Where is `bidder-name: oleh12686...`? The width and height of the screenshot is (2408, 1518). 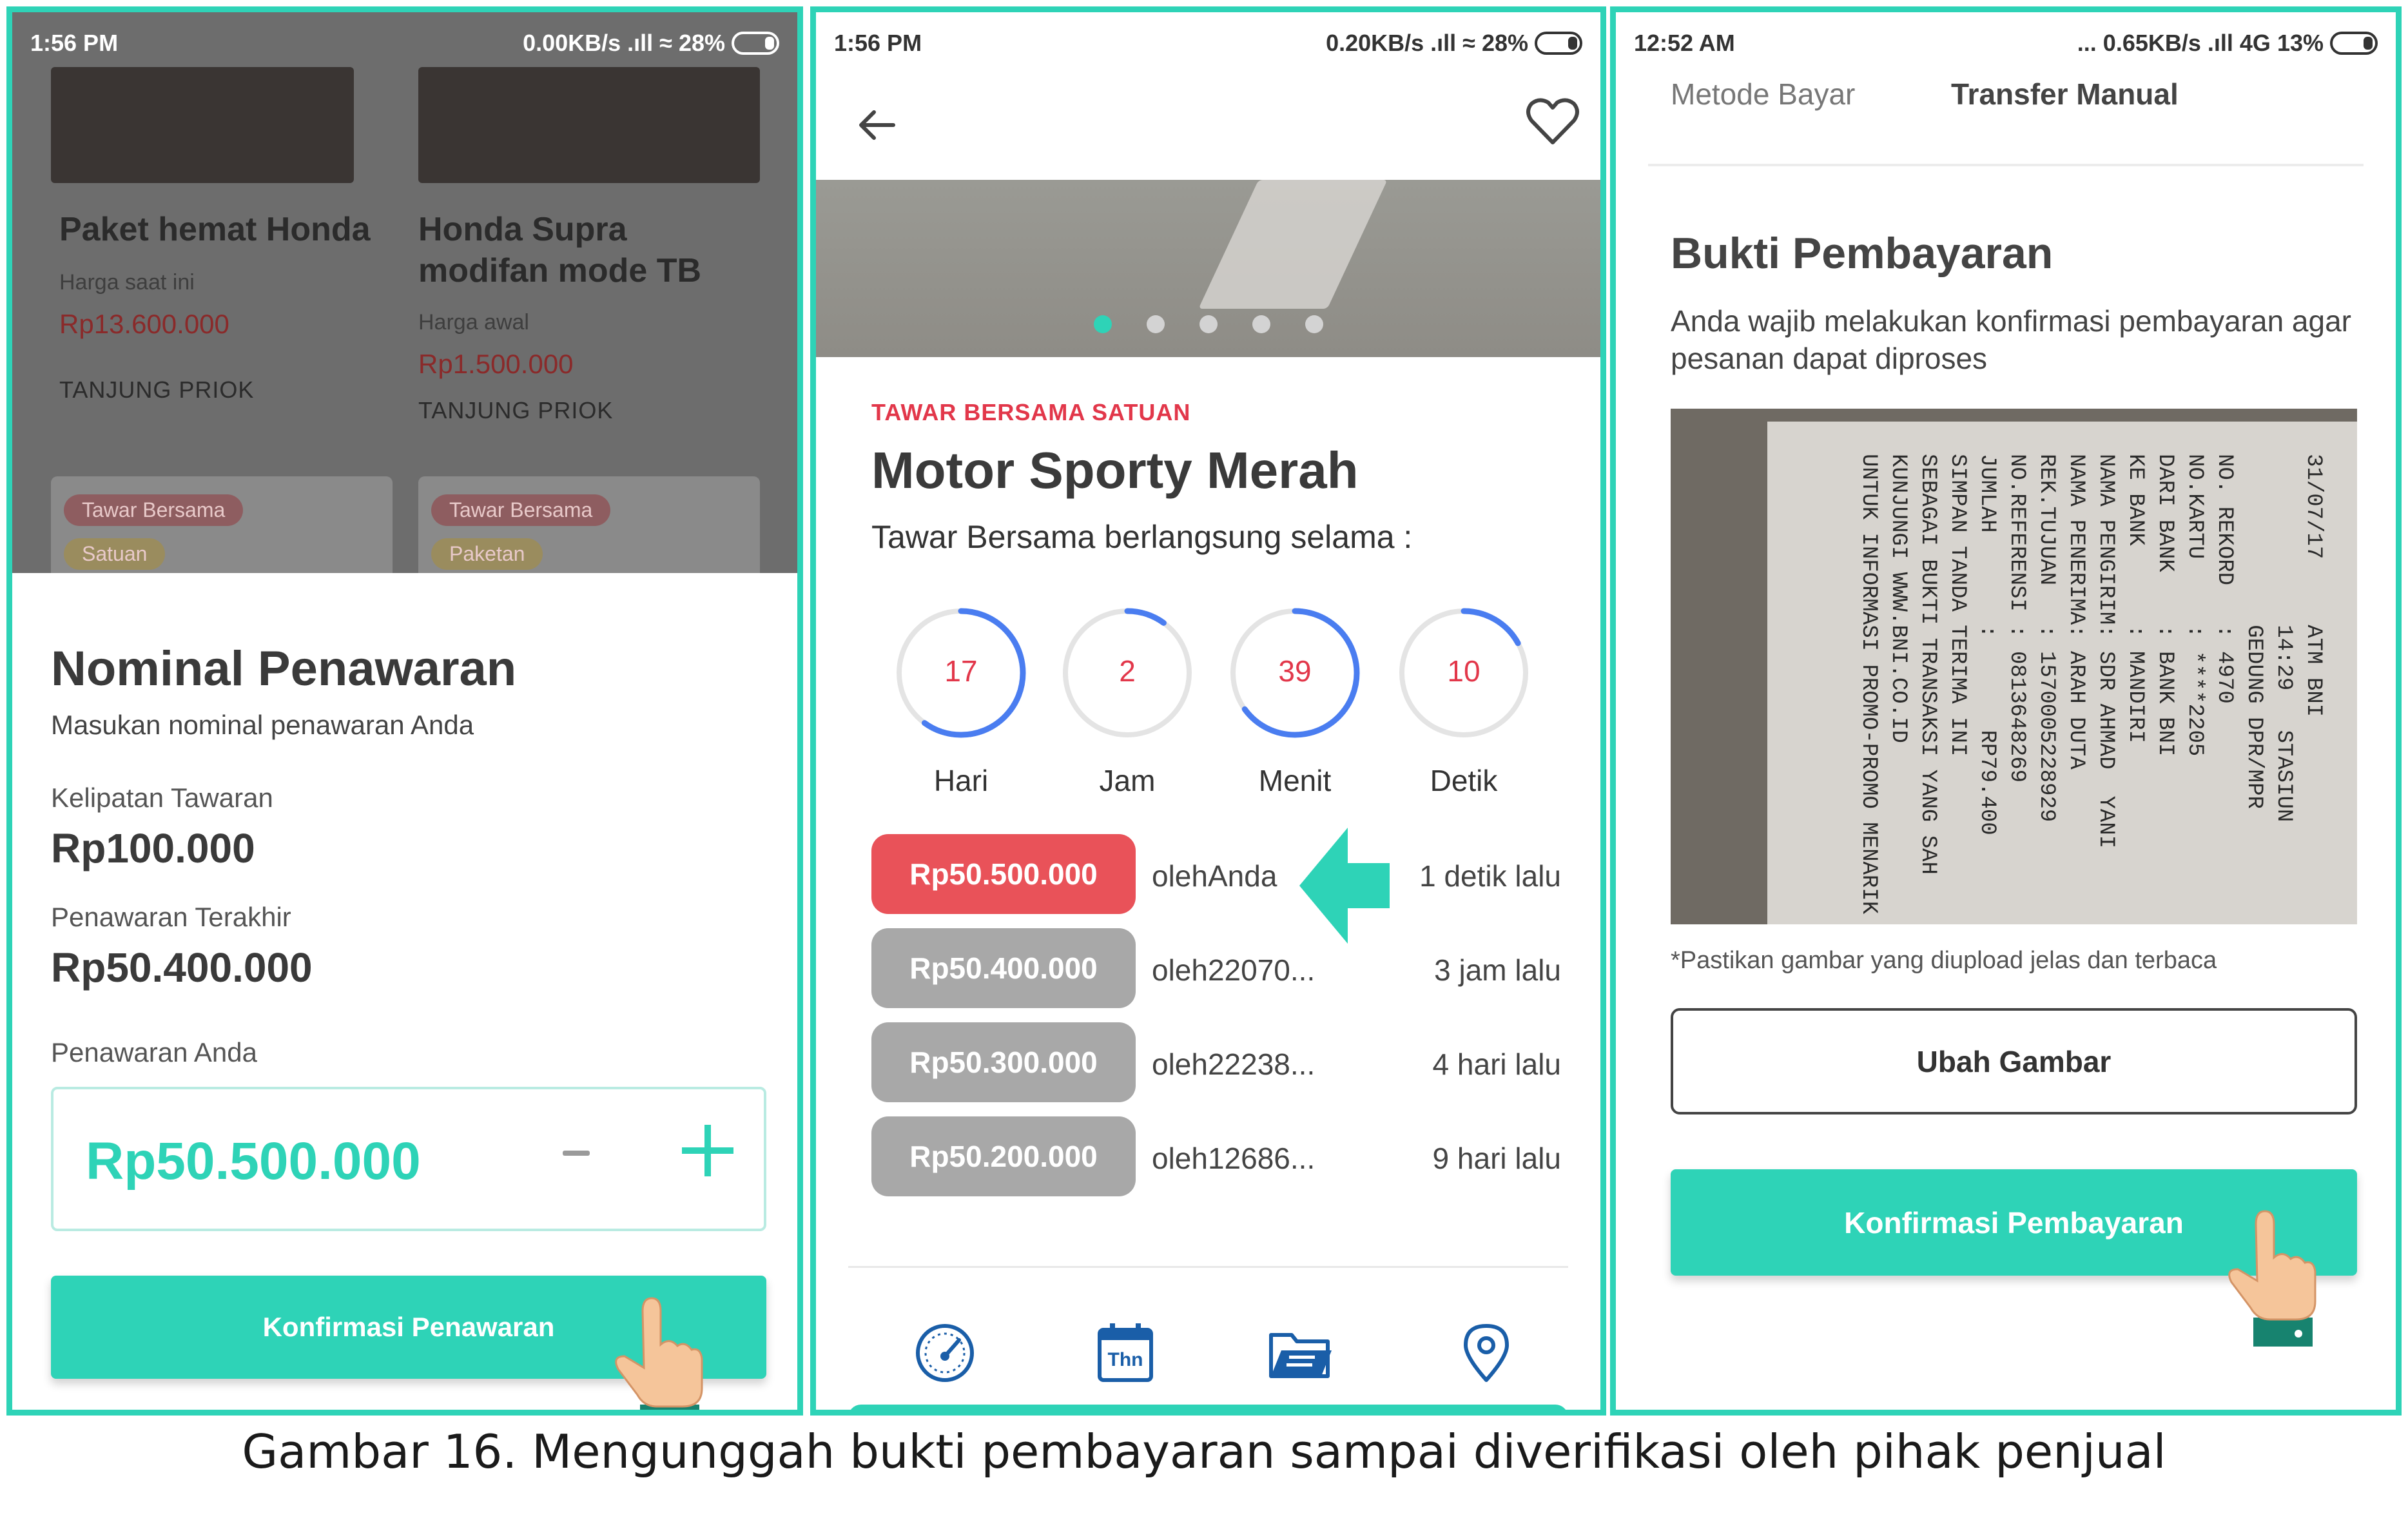
bidder-name: oleh12686... is located at coordinates (1234, 1158).